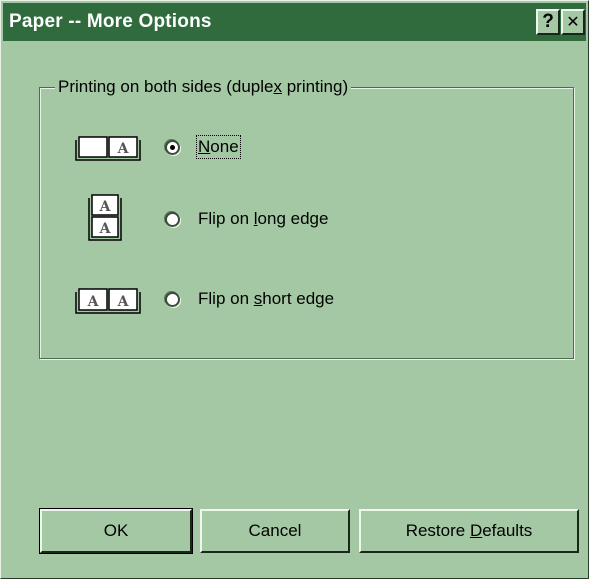 This screenshot has width=591, height=581. I want to click on restore-defaults-button: Restore Defaults, so click(469, 531).